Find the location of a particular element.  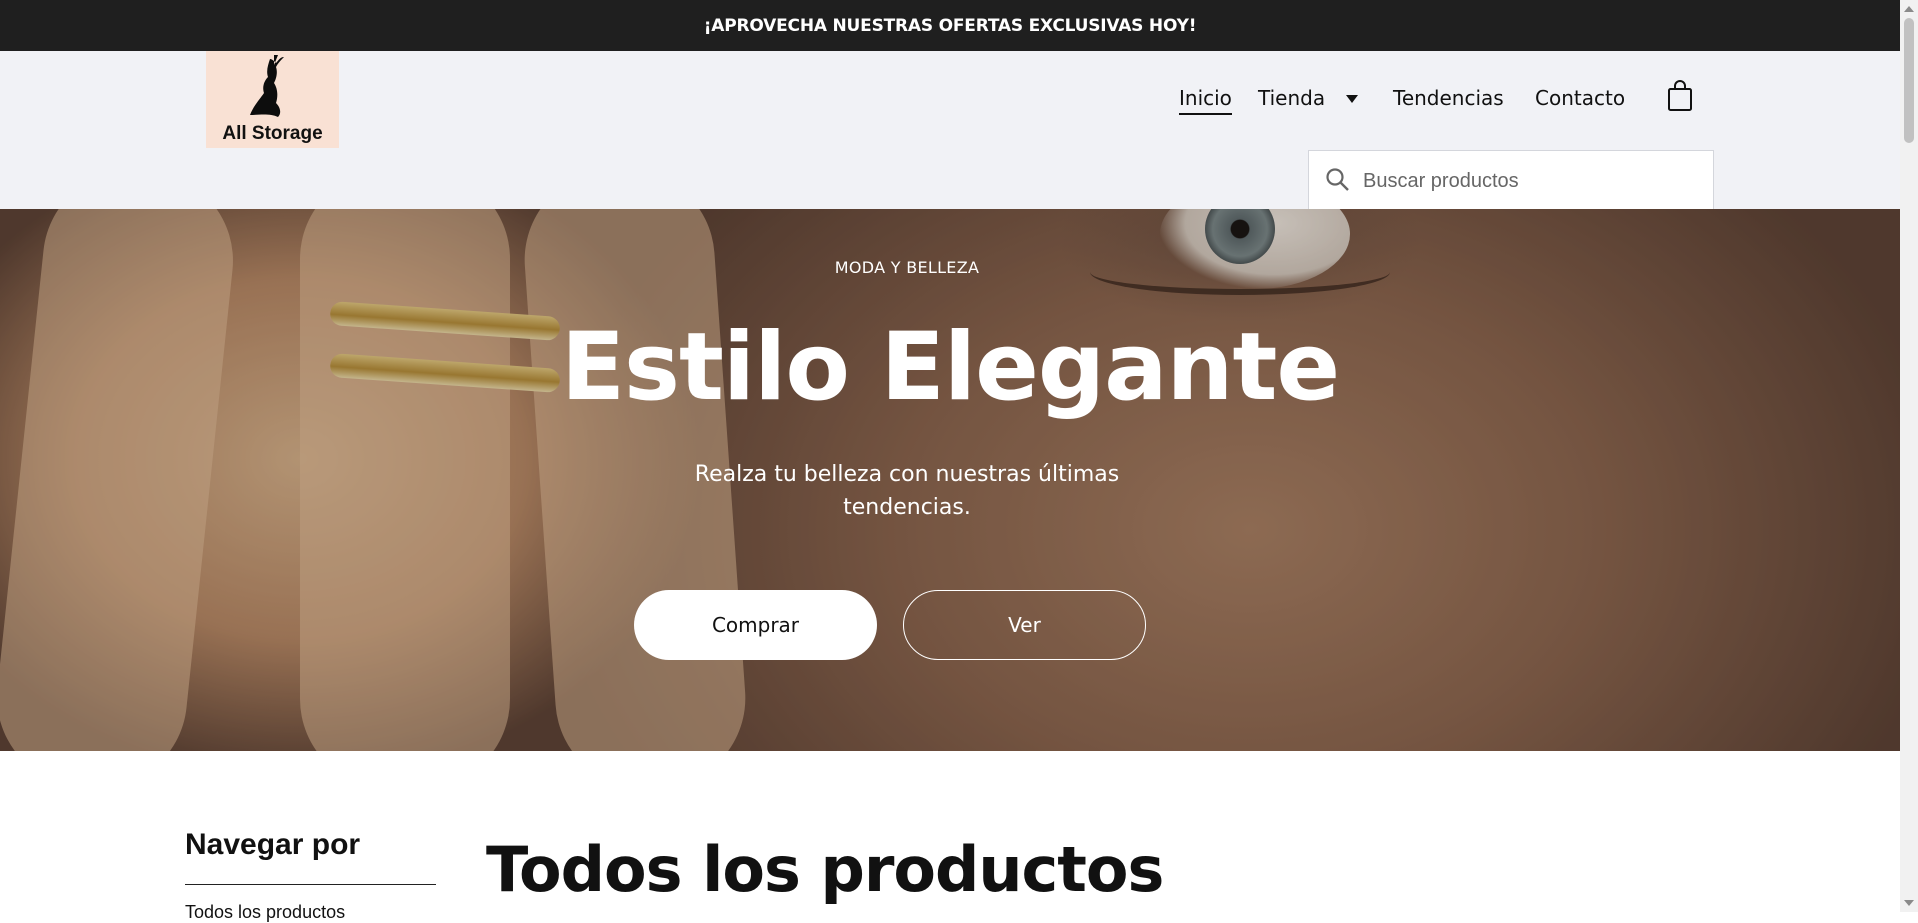

search-input is located at coordinates (1528, 181).